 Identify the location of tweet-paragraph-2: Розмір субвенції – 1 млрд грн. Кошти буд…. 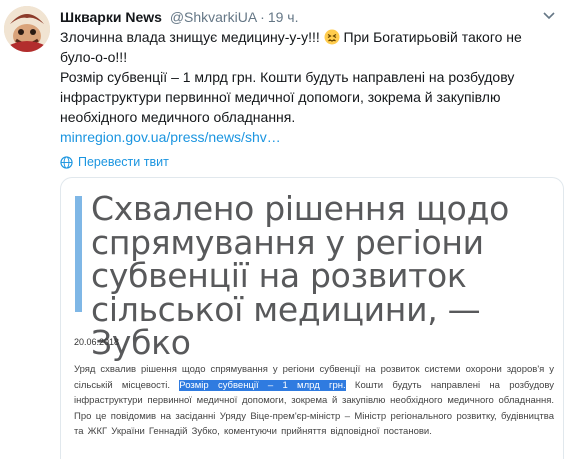
(287, 97).